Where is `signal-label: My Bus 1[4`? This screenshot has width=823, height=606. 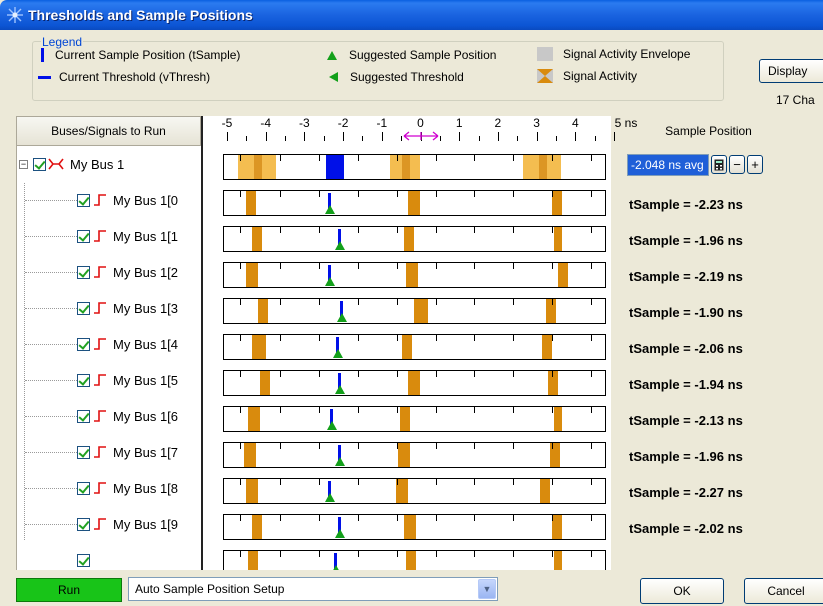
signal-label: My Bus 1[4 is located at coordinates (146, 344).